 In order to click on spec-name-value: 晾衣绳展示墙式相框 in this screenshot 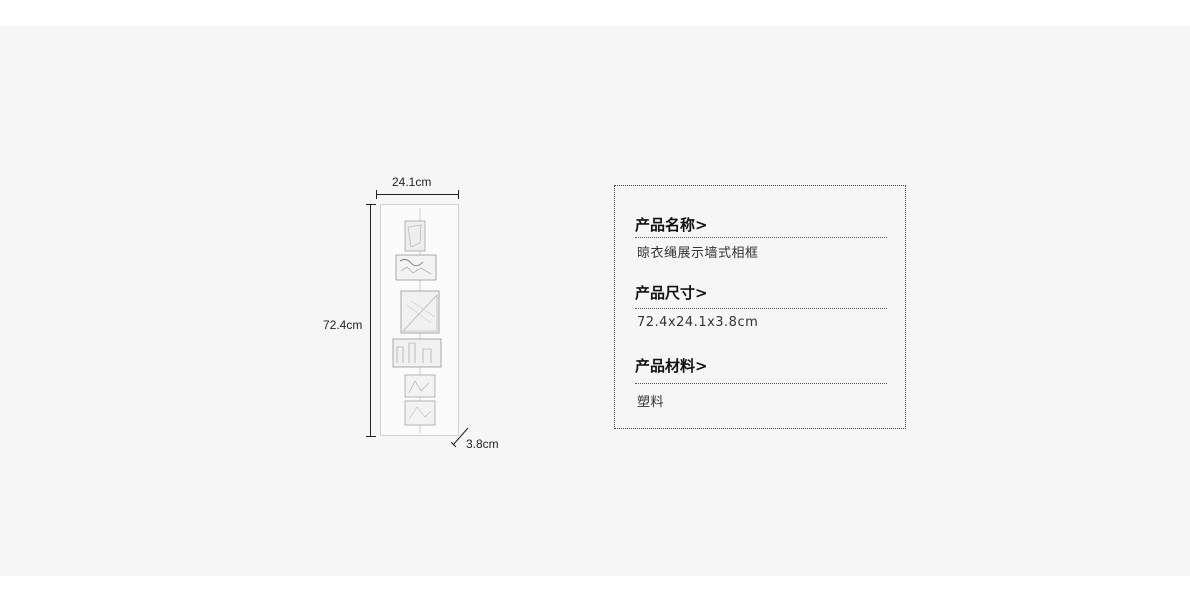, I will do `click(698, 253)`.